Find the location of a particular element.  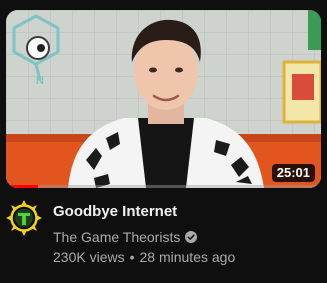

published-time: 28 minutes ago is located at coordinates (187, 257).